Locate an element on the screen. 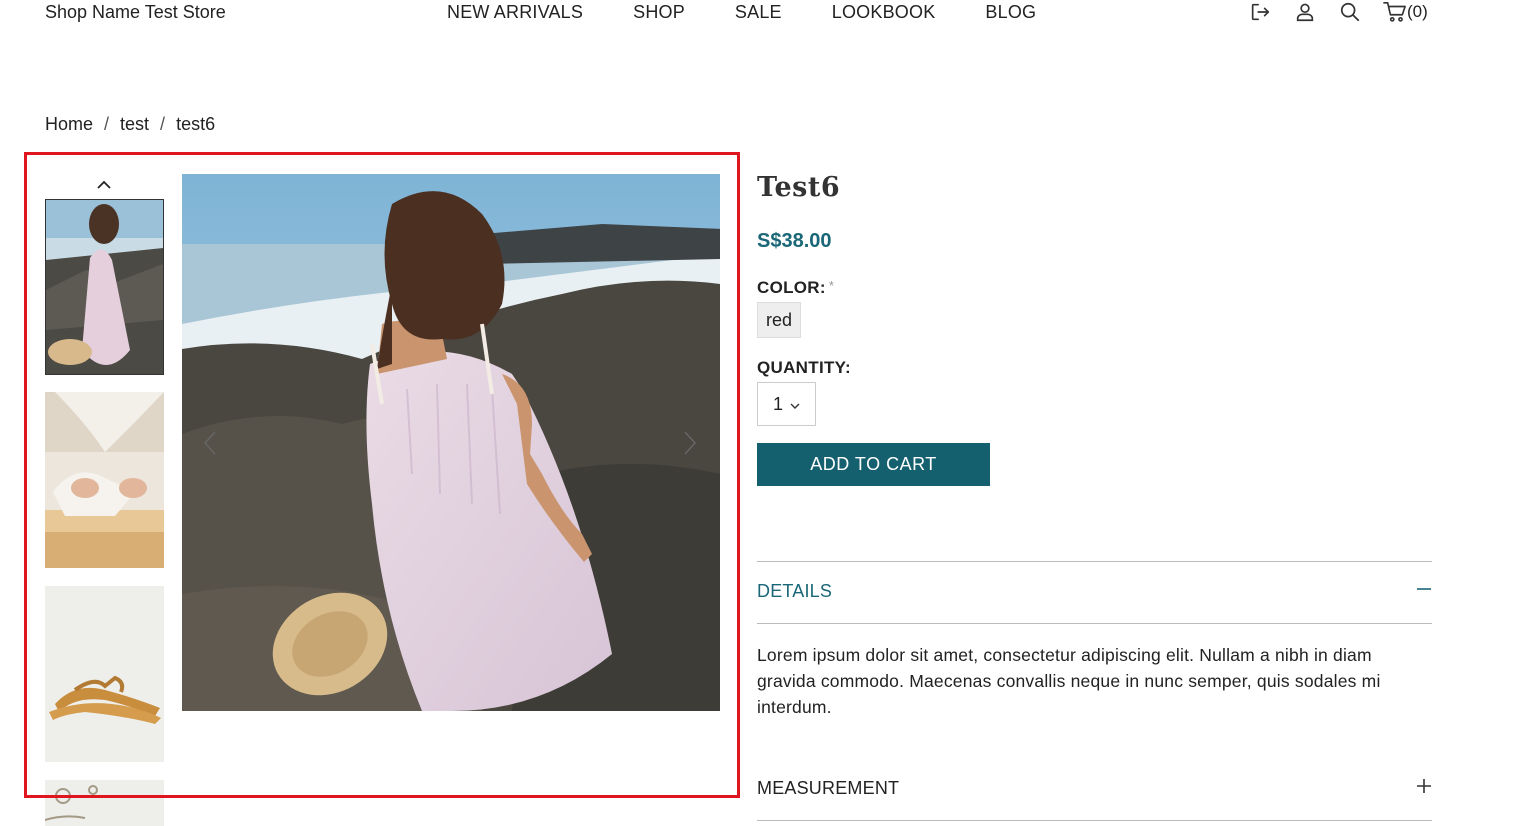 The height and width of the screenshot is (826, 1527). cart-icon is located at coordinates (1395, 12).